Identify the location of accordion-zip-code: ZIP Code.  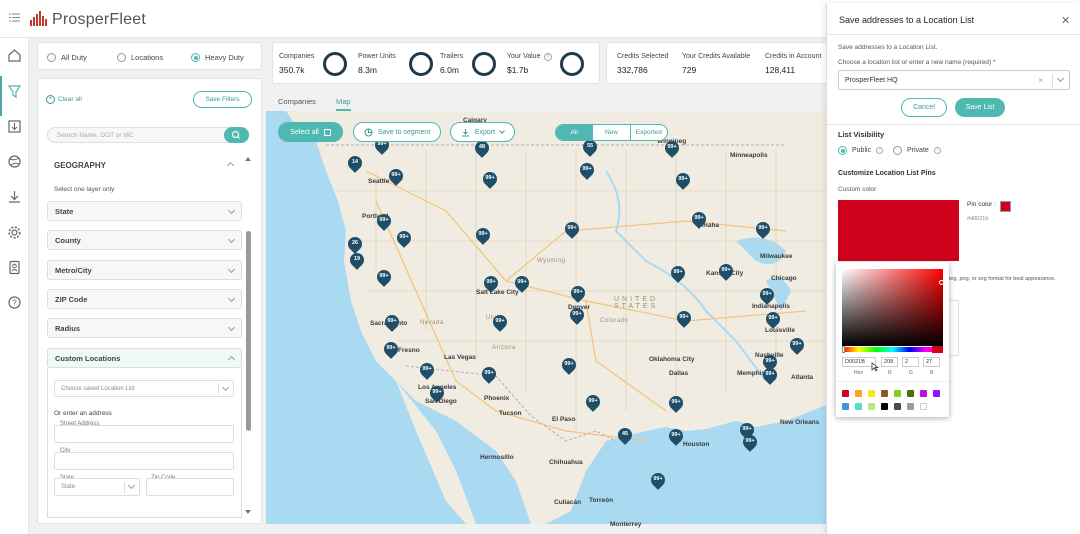
(144, 299).